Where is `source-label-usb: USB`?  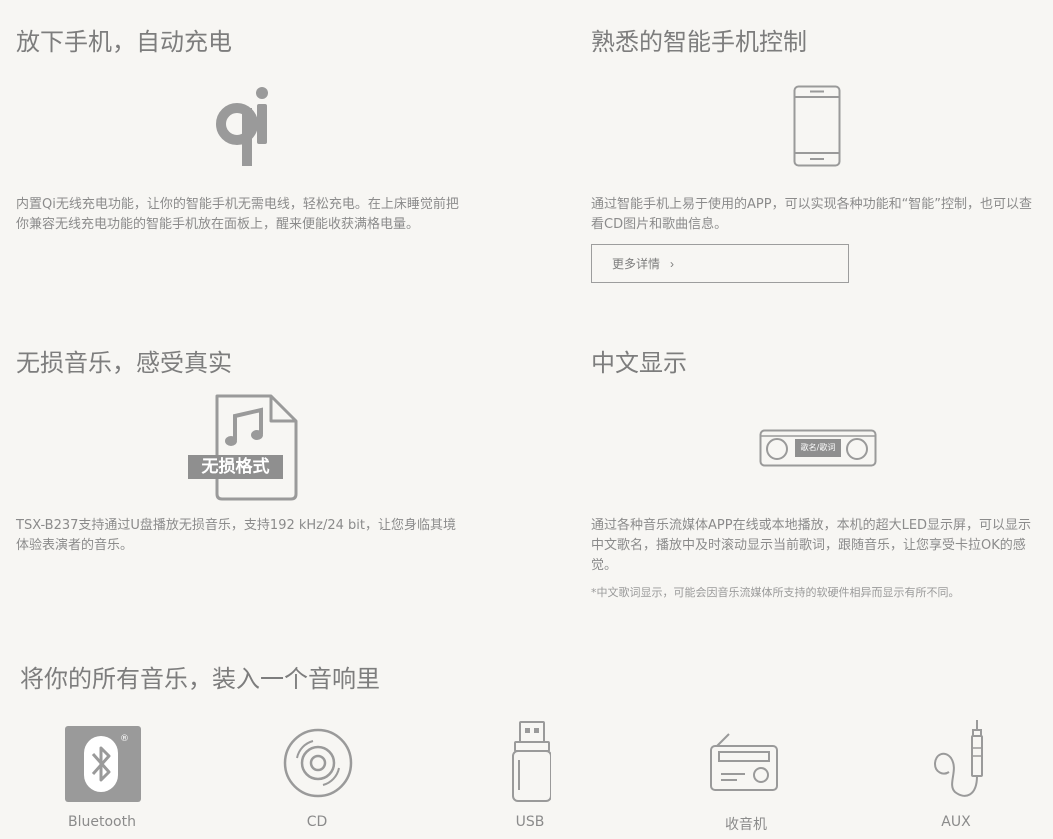
source-label-usb: USB is located at coordinates (530, 822).